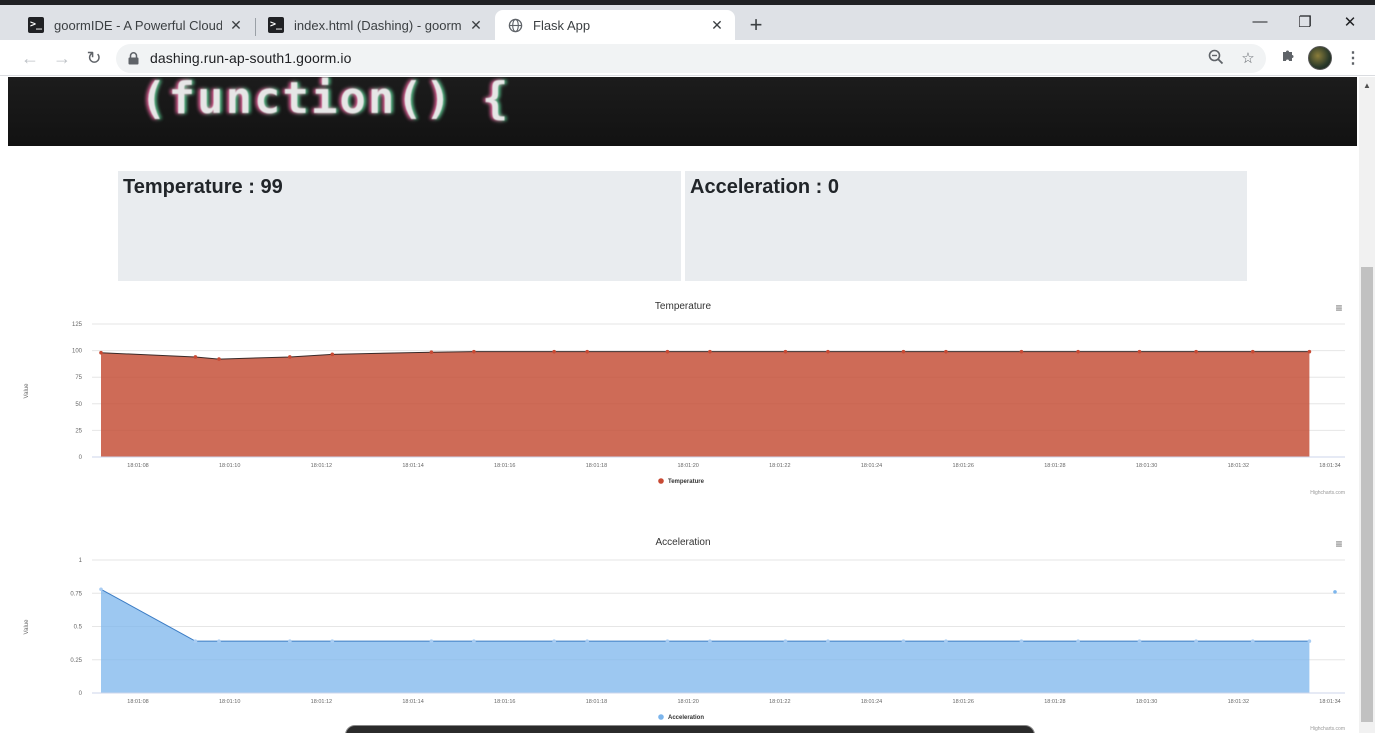 The image size is (1375, 733). What do you see at coordinates (321, 702) in the screenshot?
I see `x-tick-label: 18:01:12` at bounding box center [321, 702].